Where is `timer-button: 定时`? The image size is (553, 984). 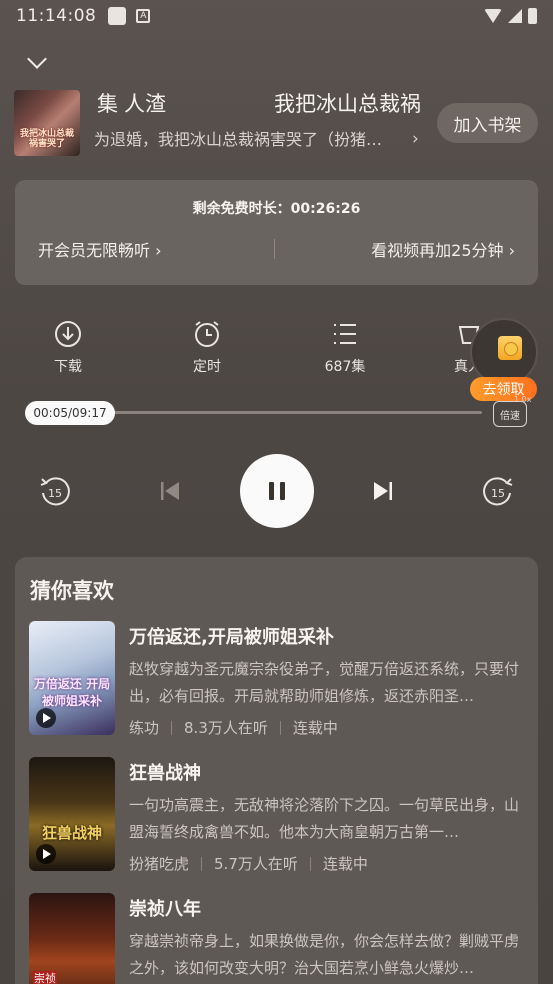
timer-button: 定时 is located at coordinates (207, 347).